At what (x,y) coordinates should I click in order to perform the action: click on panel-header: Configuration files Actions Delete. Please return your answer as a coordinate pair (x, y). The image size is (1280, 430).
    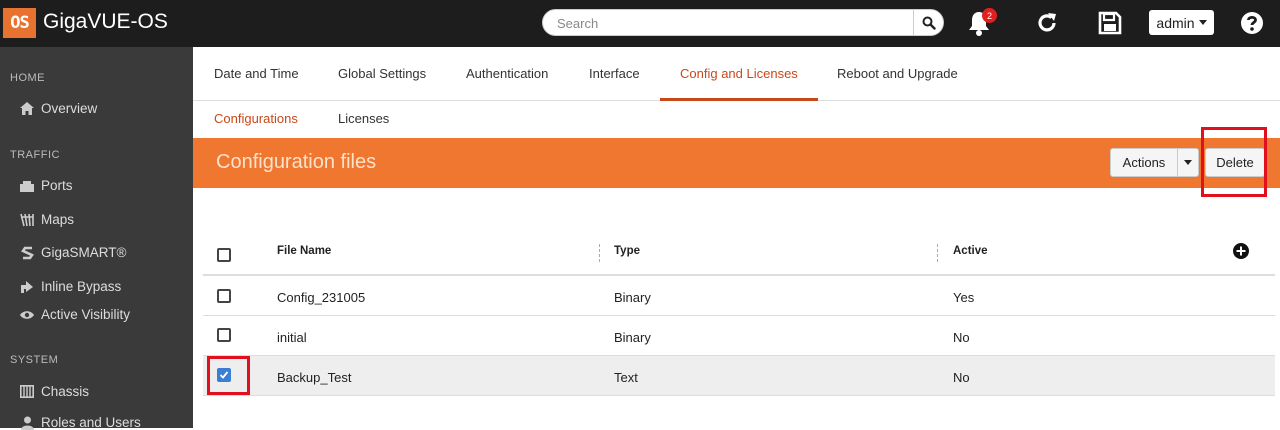
    Looking at the image, I should click on (736, 163).